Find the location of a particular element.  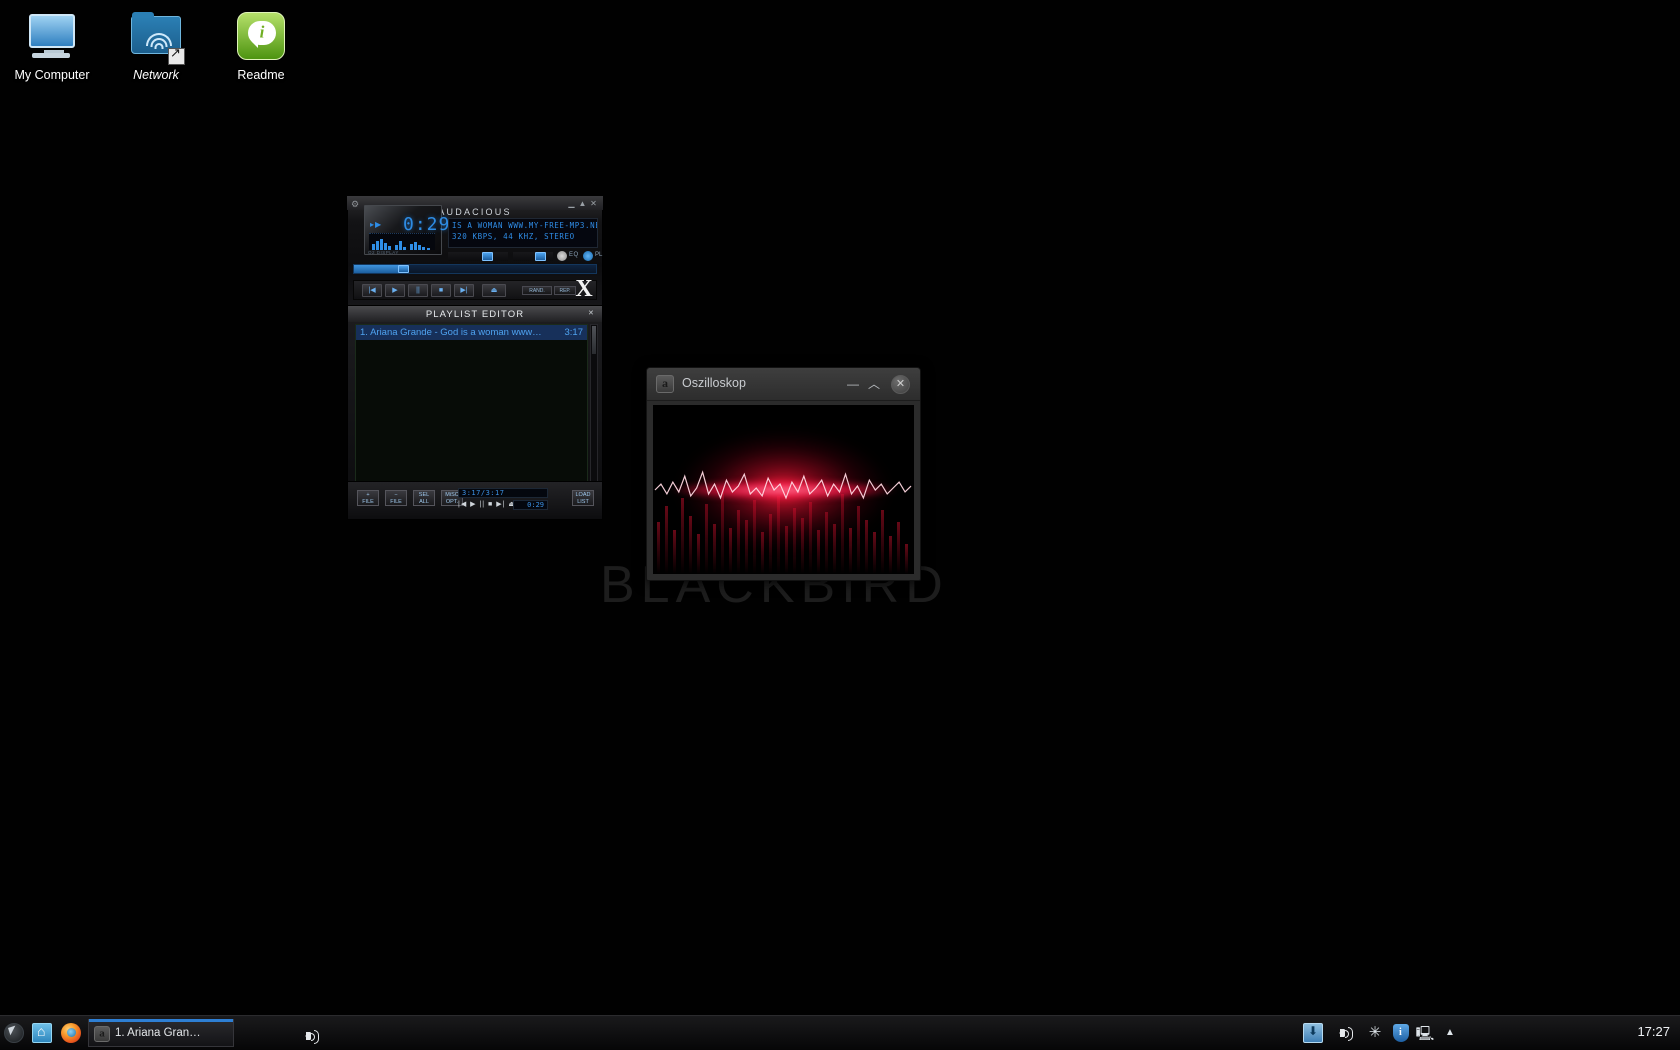

shortcut-arrow-icon is located at coordinates (176, 55).